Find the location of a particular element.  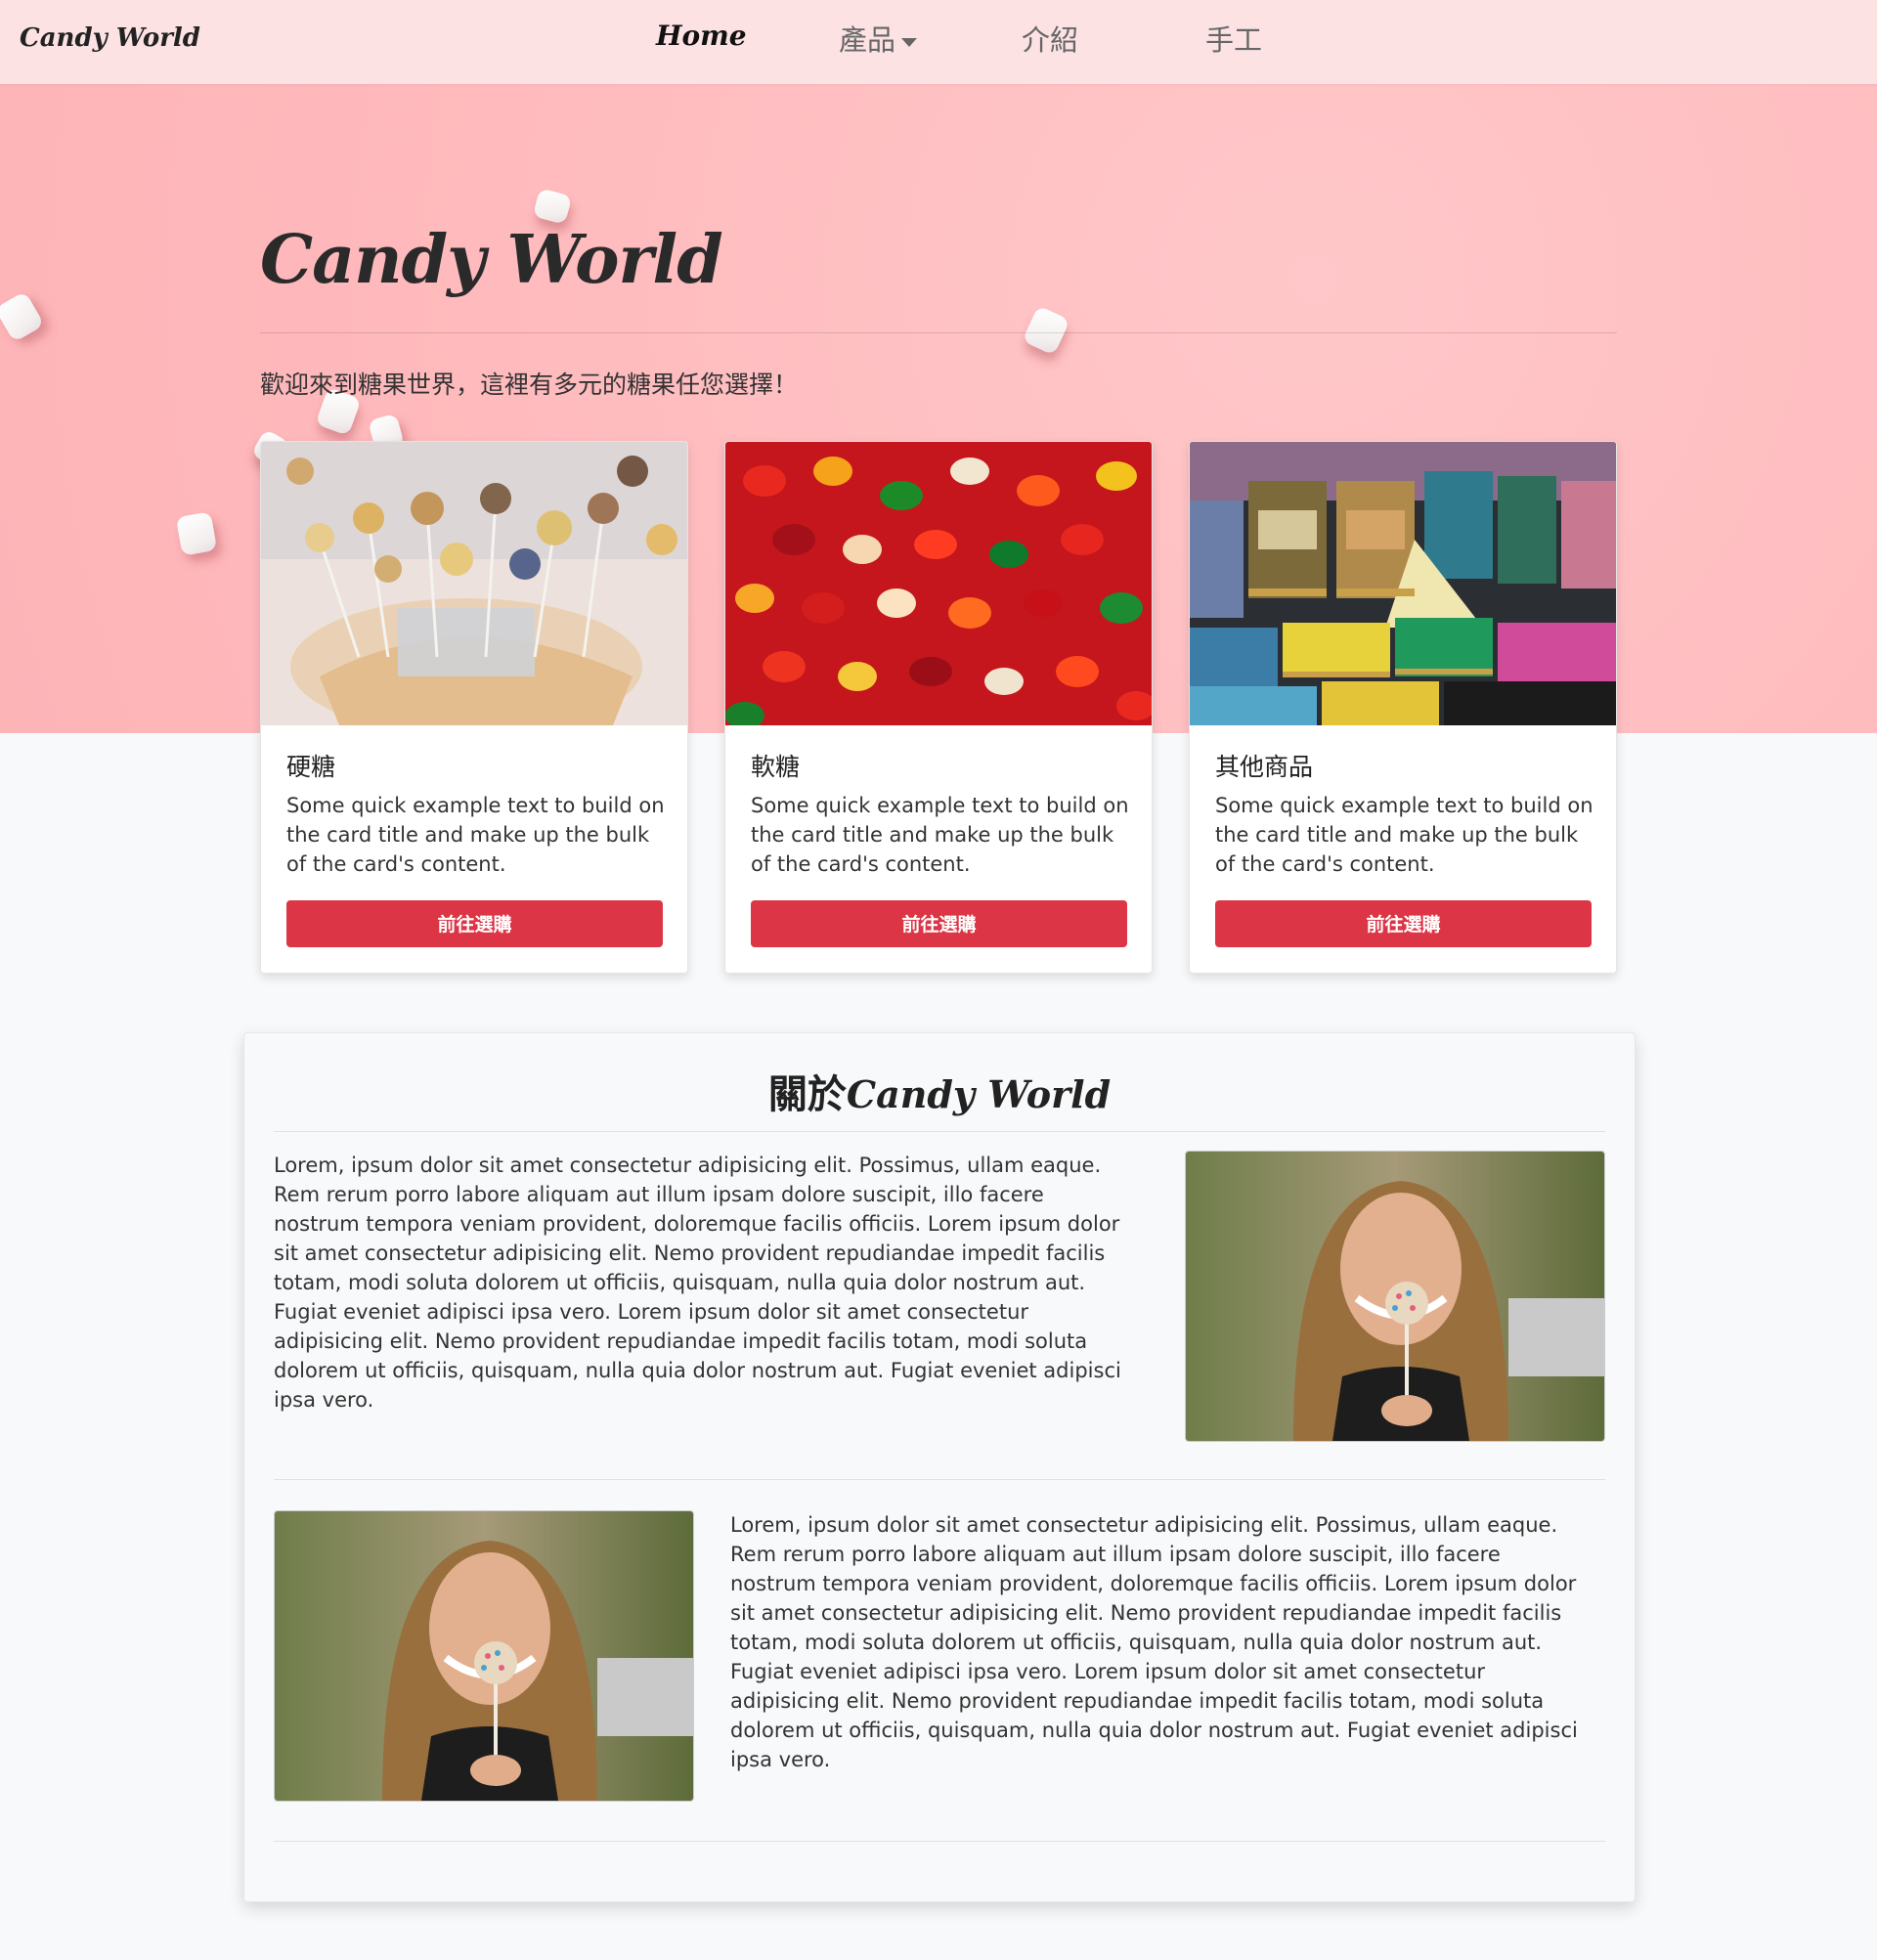

navbar-brand: Candy World is located at coordinates (110, 38).